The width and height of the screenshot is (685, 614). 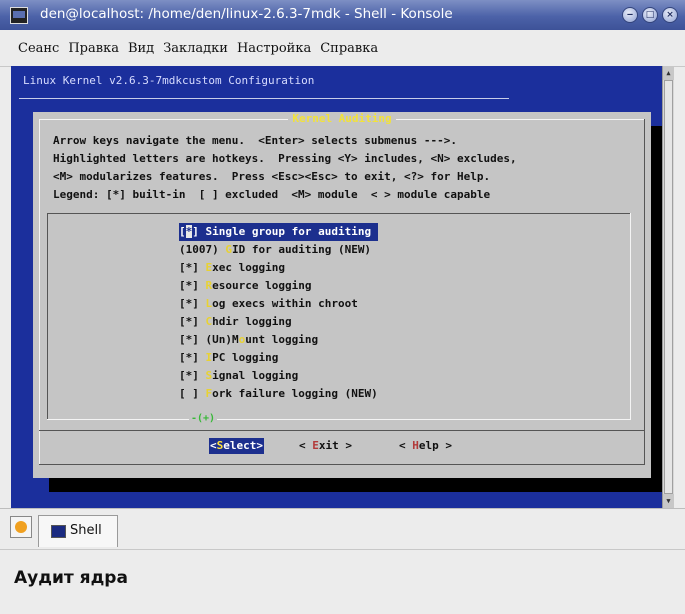 I want to click on button-label: xit >, so click(x=335, y=445).